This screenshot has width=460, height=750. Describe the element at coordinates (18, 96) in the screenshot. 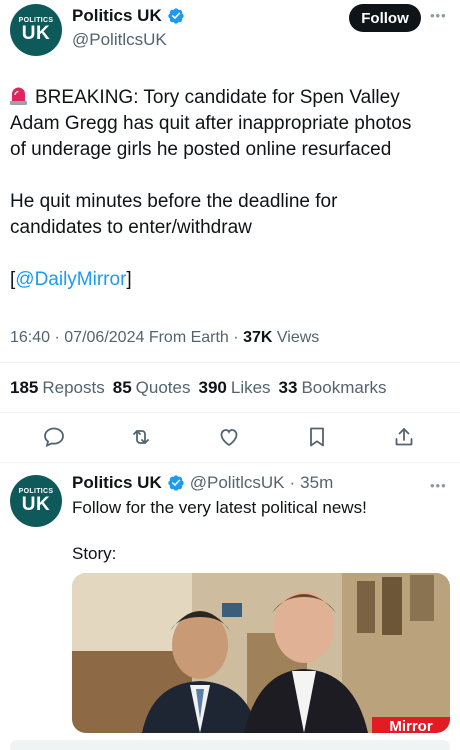

I see `police-light-icon` at that location.